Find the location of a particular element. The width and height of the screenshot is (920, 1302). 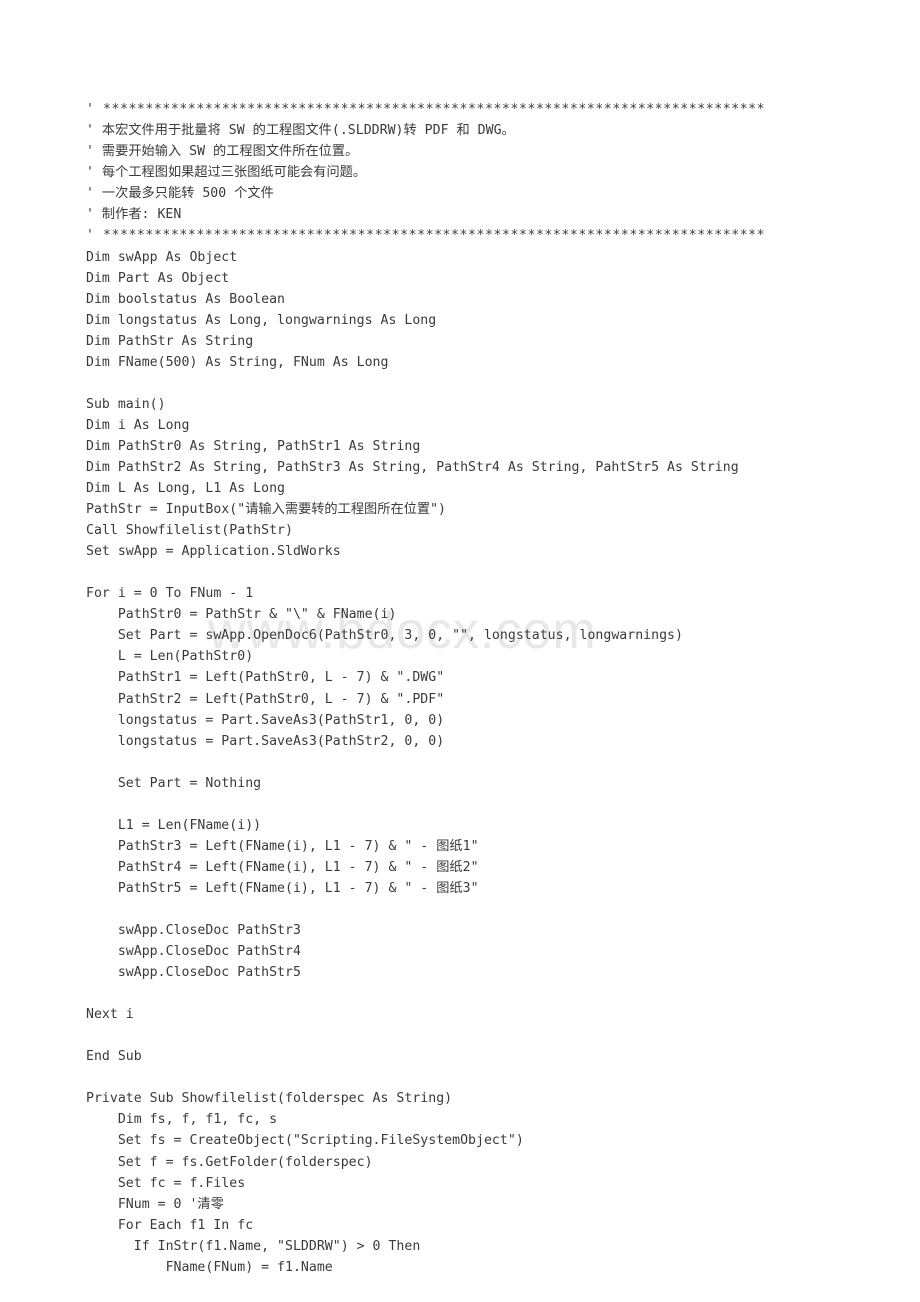

code-line: ' 一次最多只能转 500 个文件 is located at coordinates (180, 194).